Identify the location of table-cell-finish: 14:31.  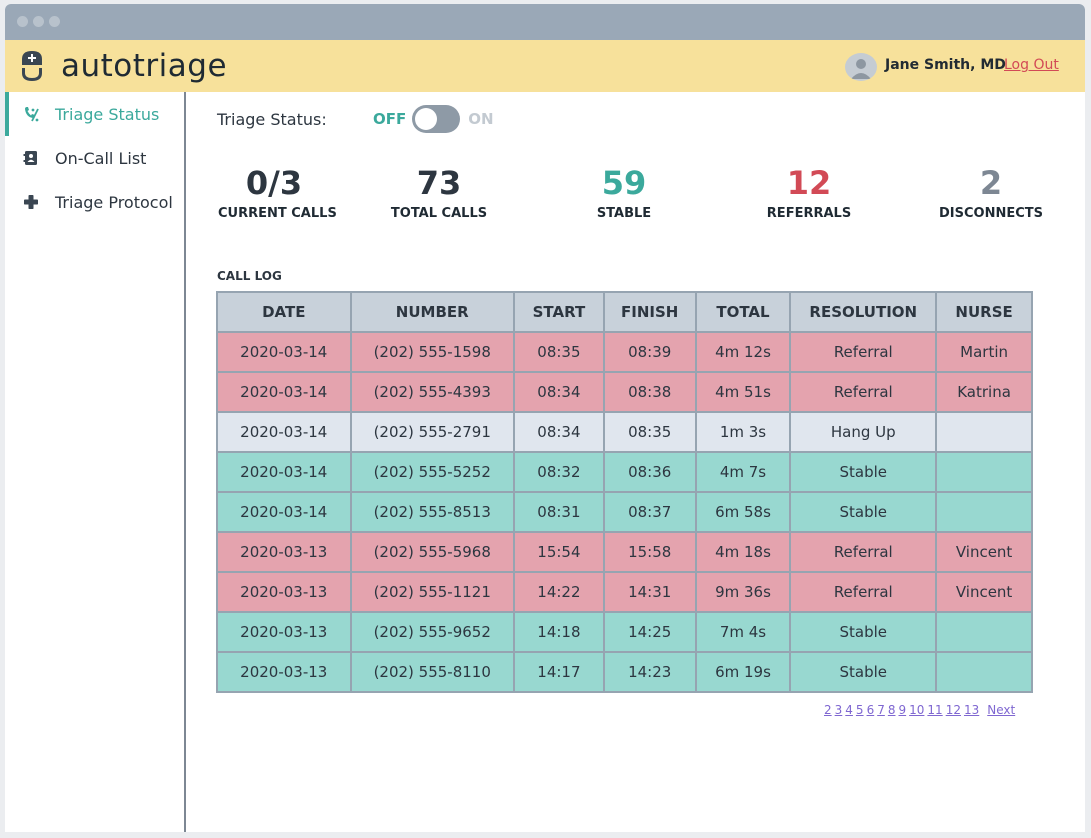
(649, 592).